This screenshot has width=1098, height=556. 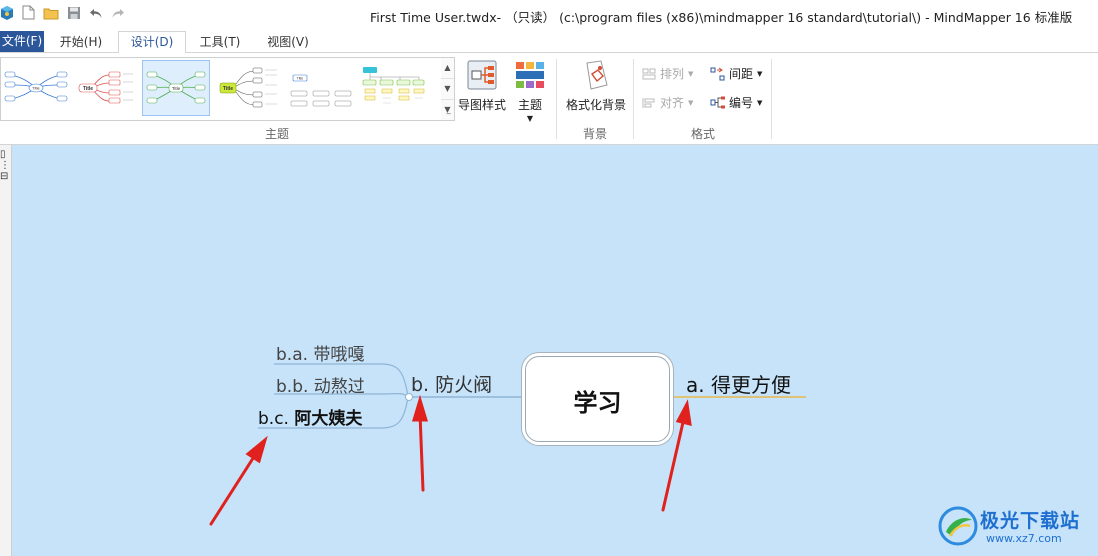 What do you see at coordinates (1030, 521) in the screenshot?
I see `watermark-name: 极光下载站` at bounding box center [1030, 521].